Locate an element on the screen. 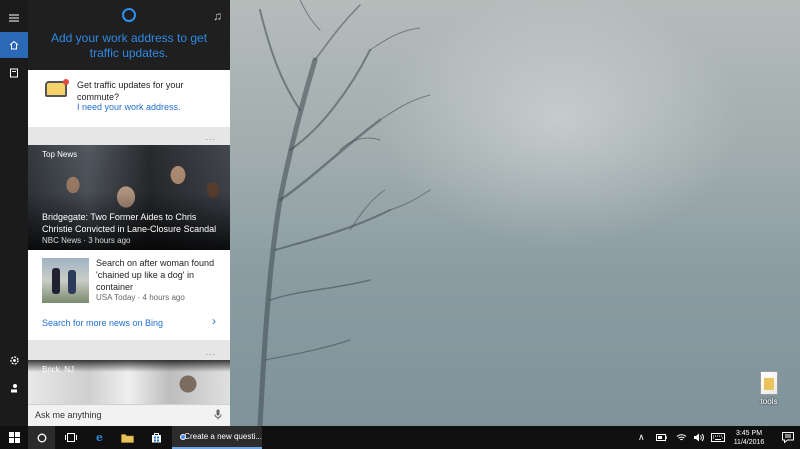 This screenshot has height=449, width=800. windows-logo-icon is located at coordinates (14, 437).